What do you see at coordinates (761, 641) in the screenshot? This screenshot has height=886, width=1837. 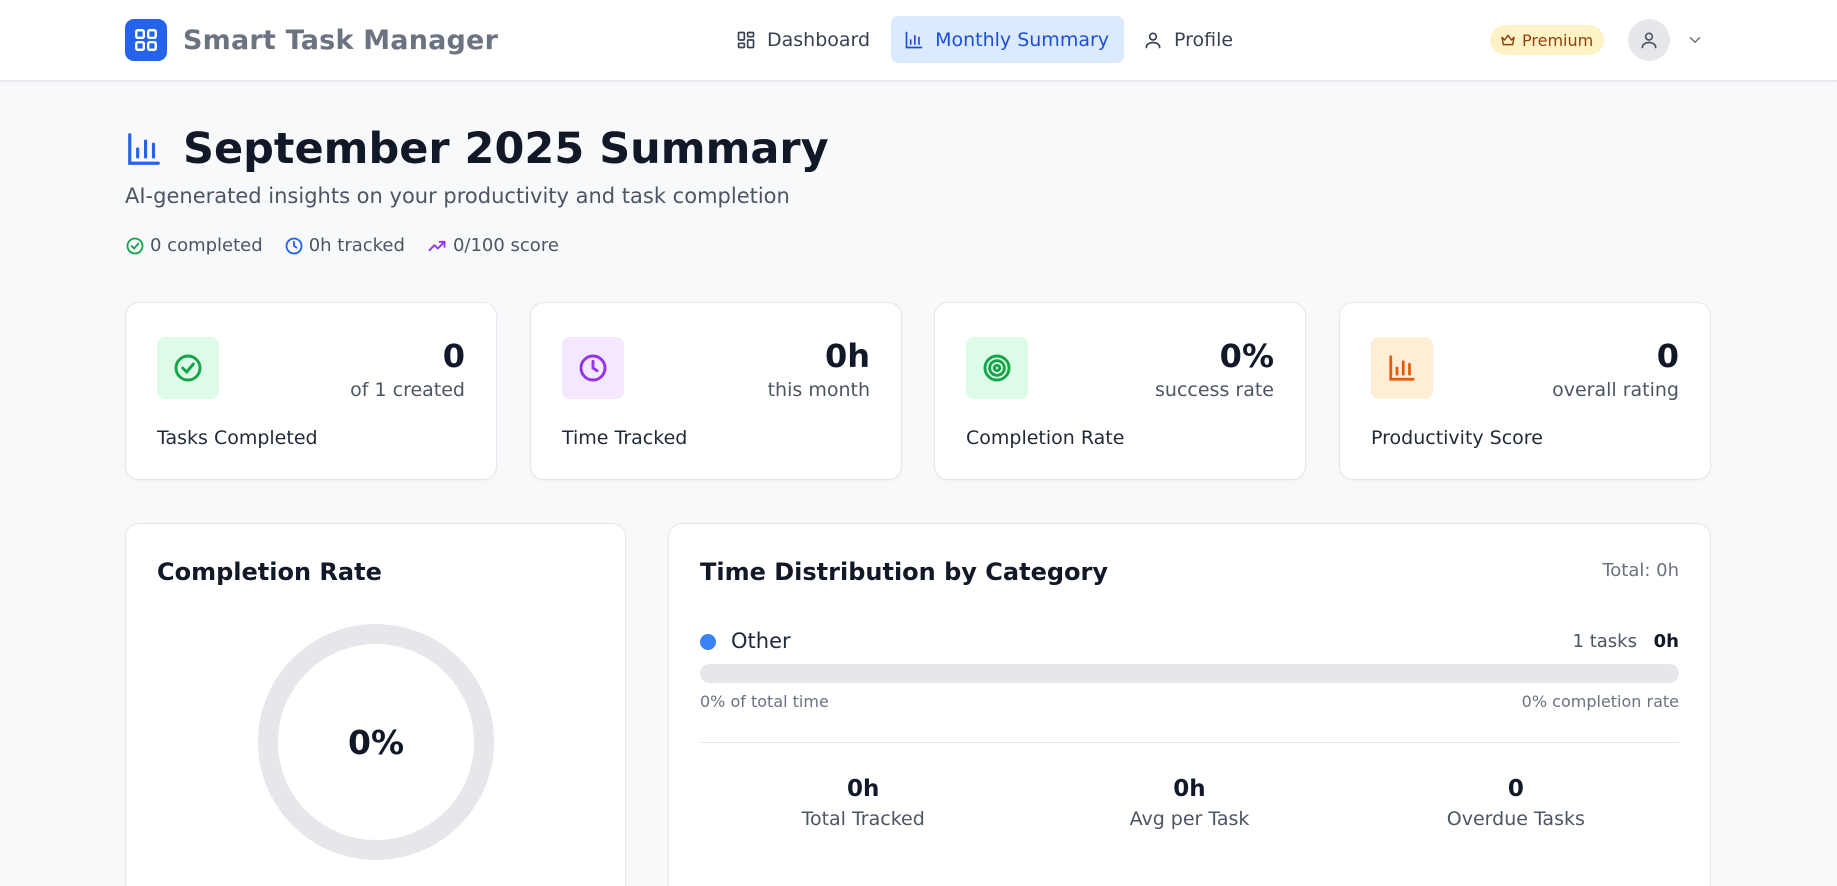 I see `category-name: Other` at bounding box center [761, 641].